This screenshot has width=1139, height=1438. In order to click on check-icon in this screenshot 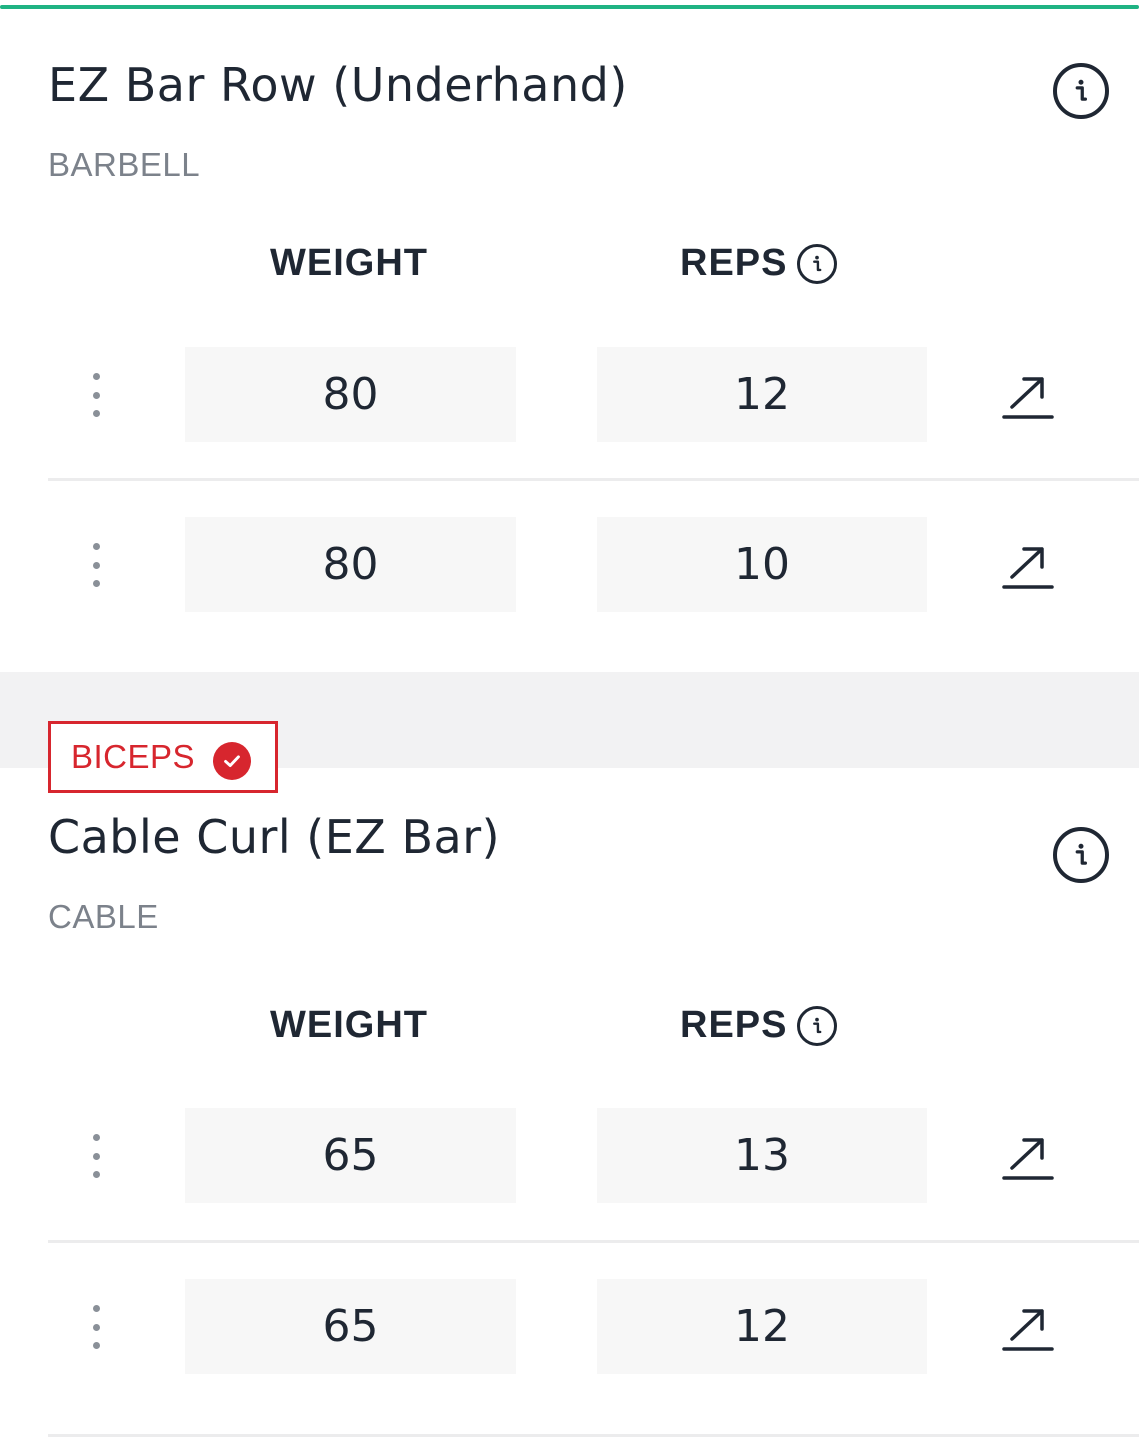, I will do `click(232, 761)`.